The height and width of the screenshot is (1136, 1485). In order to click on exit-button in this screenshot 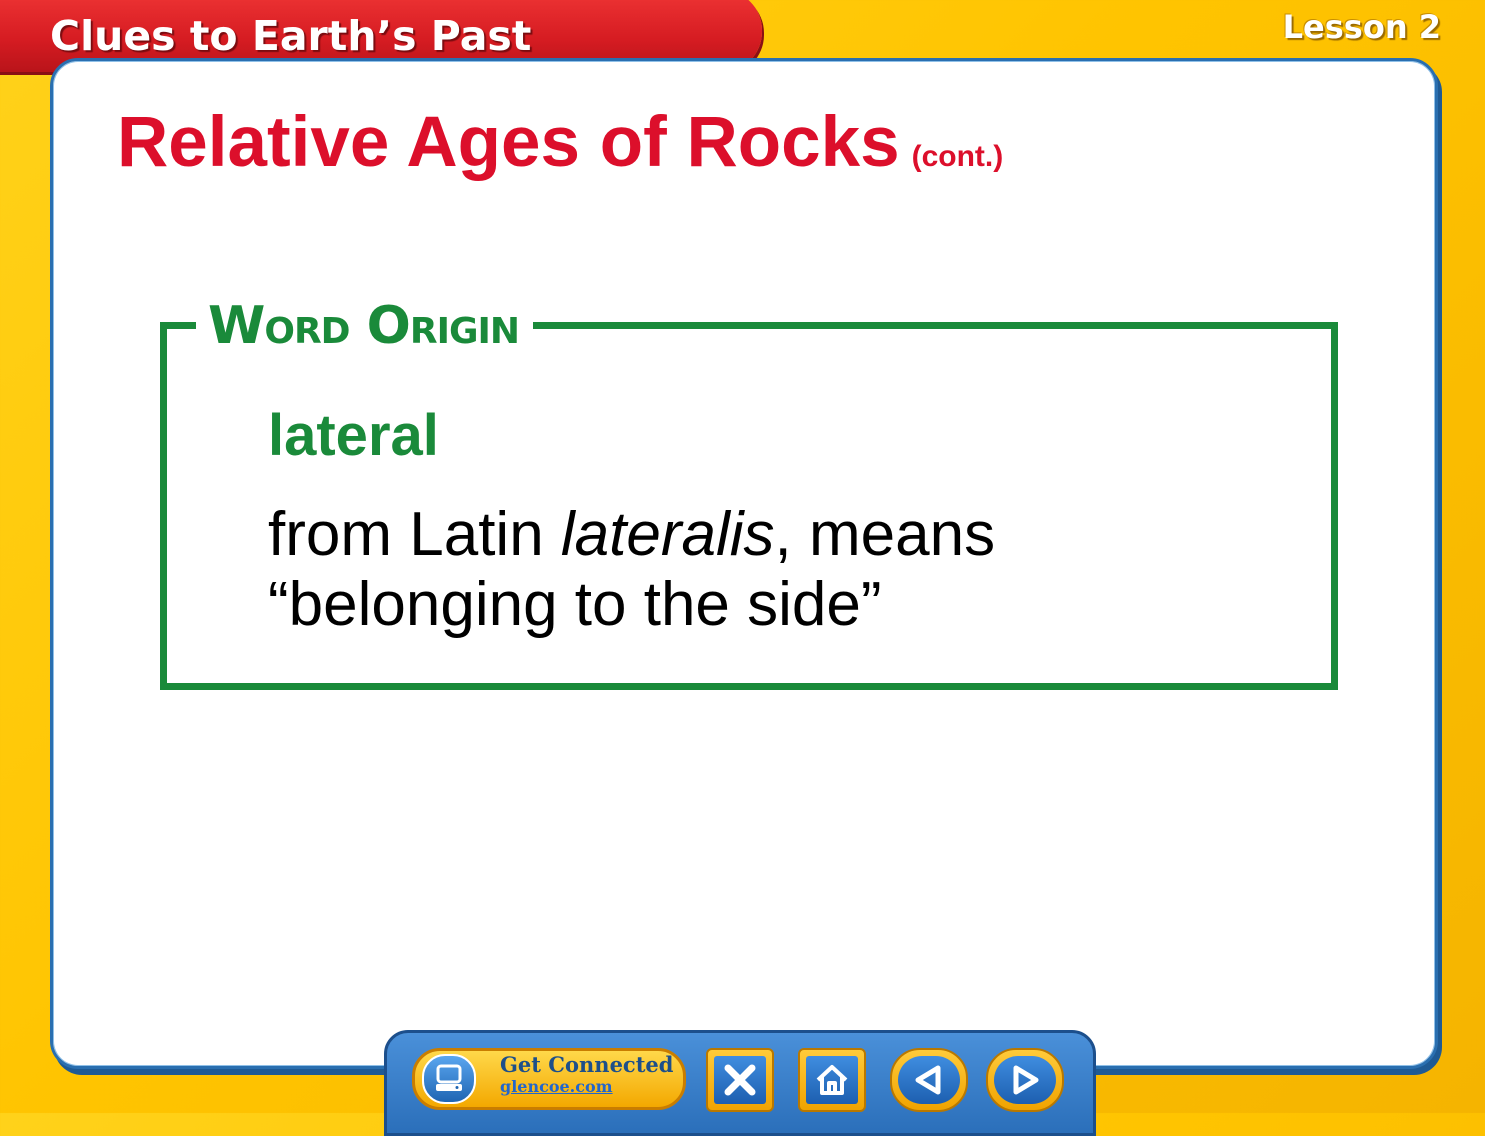, I will do `click(740, 1080)`.